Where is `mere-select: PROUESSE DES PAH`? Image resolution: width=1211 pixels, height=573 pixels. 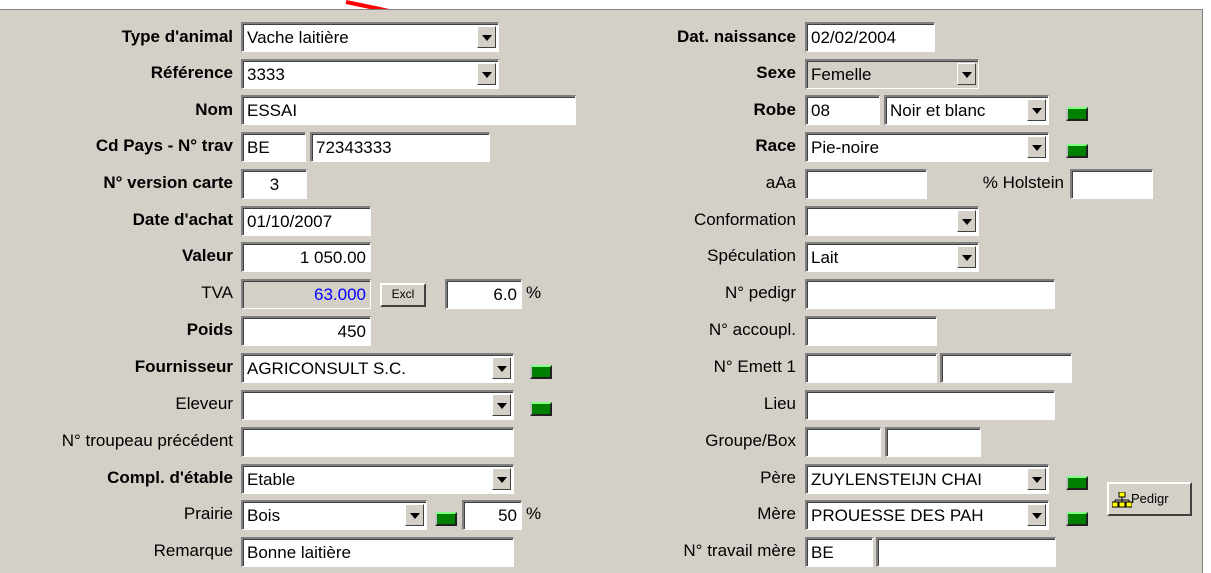 mere-select: PROUESSE DES PAH is located at coordinates (927, 515).